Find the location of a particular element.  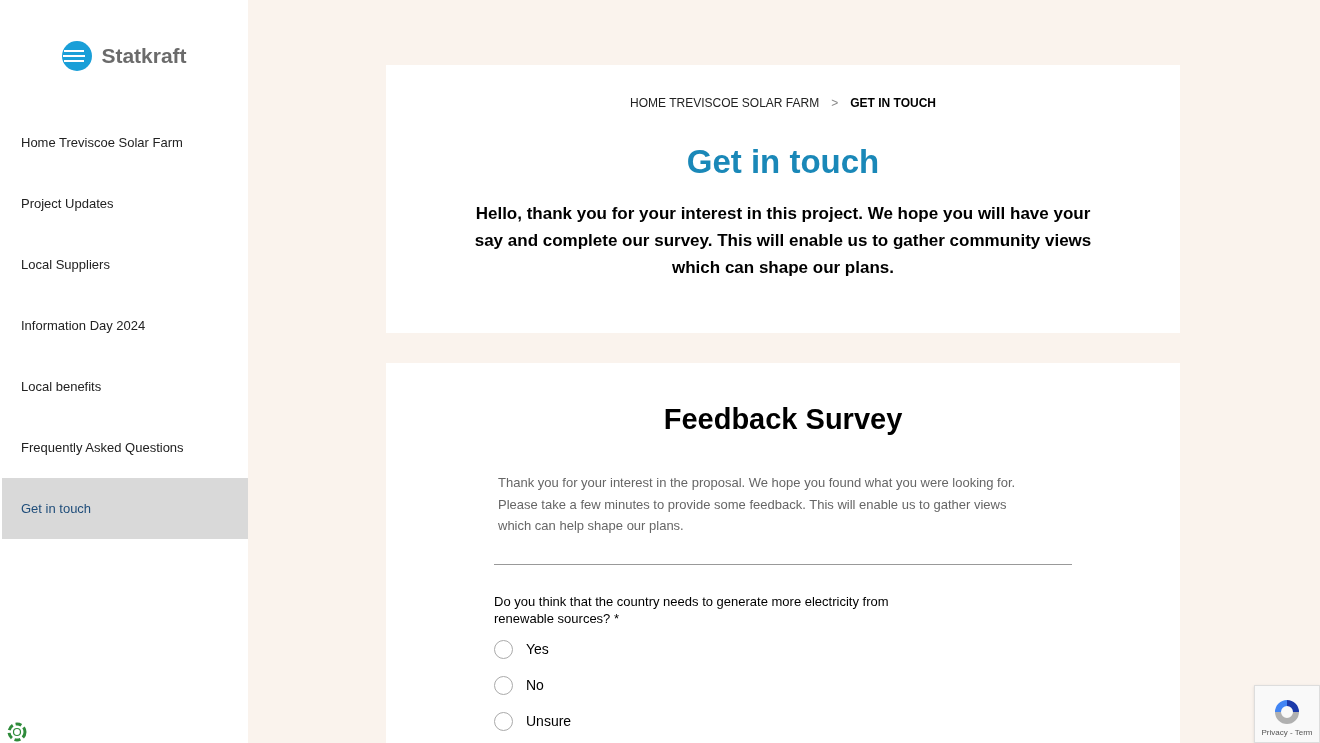

survey-title: Feedback Survey is located at coordinates (783, 419).